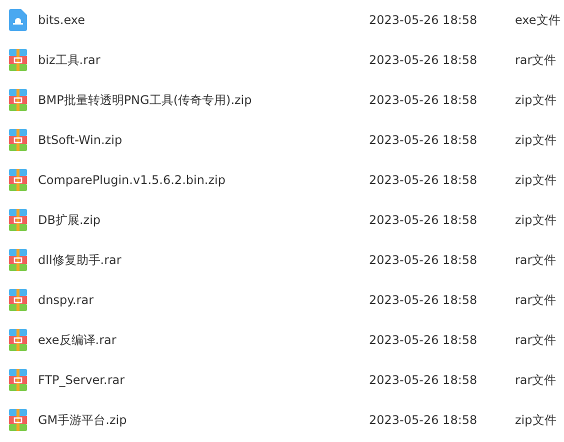 This screenshot has height=442, width=564. I want to click on file-name: FTP_Server.rar, so click(81, 380).